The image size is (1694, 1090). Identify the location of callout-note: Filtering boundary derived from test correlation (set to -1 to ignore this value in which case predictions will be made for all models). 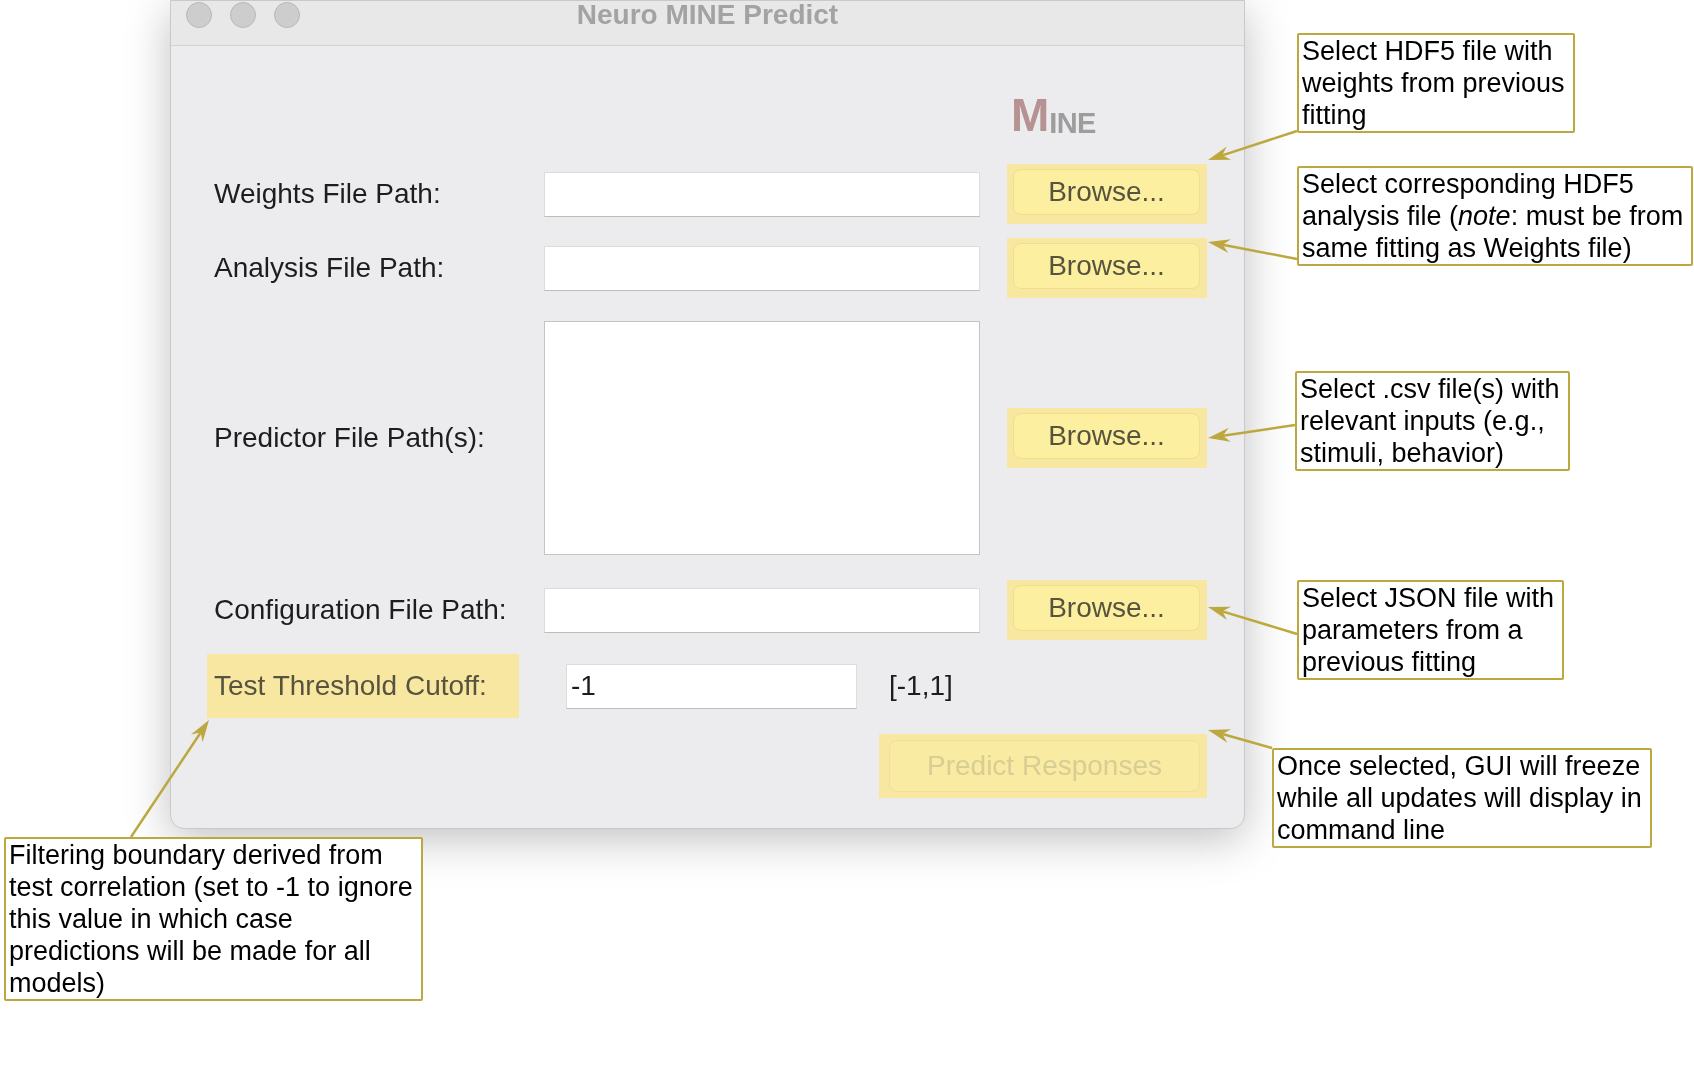
(213, 919).